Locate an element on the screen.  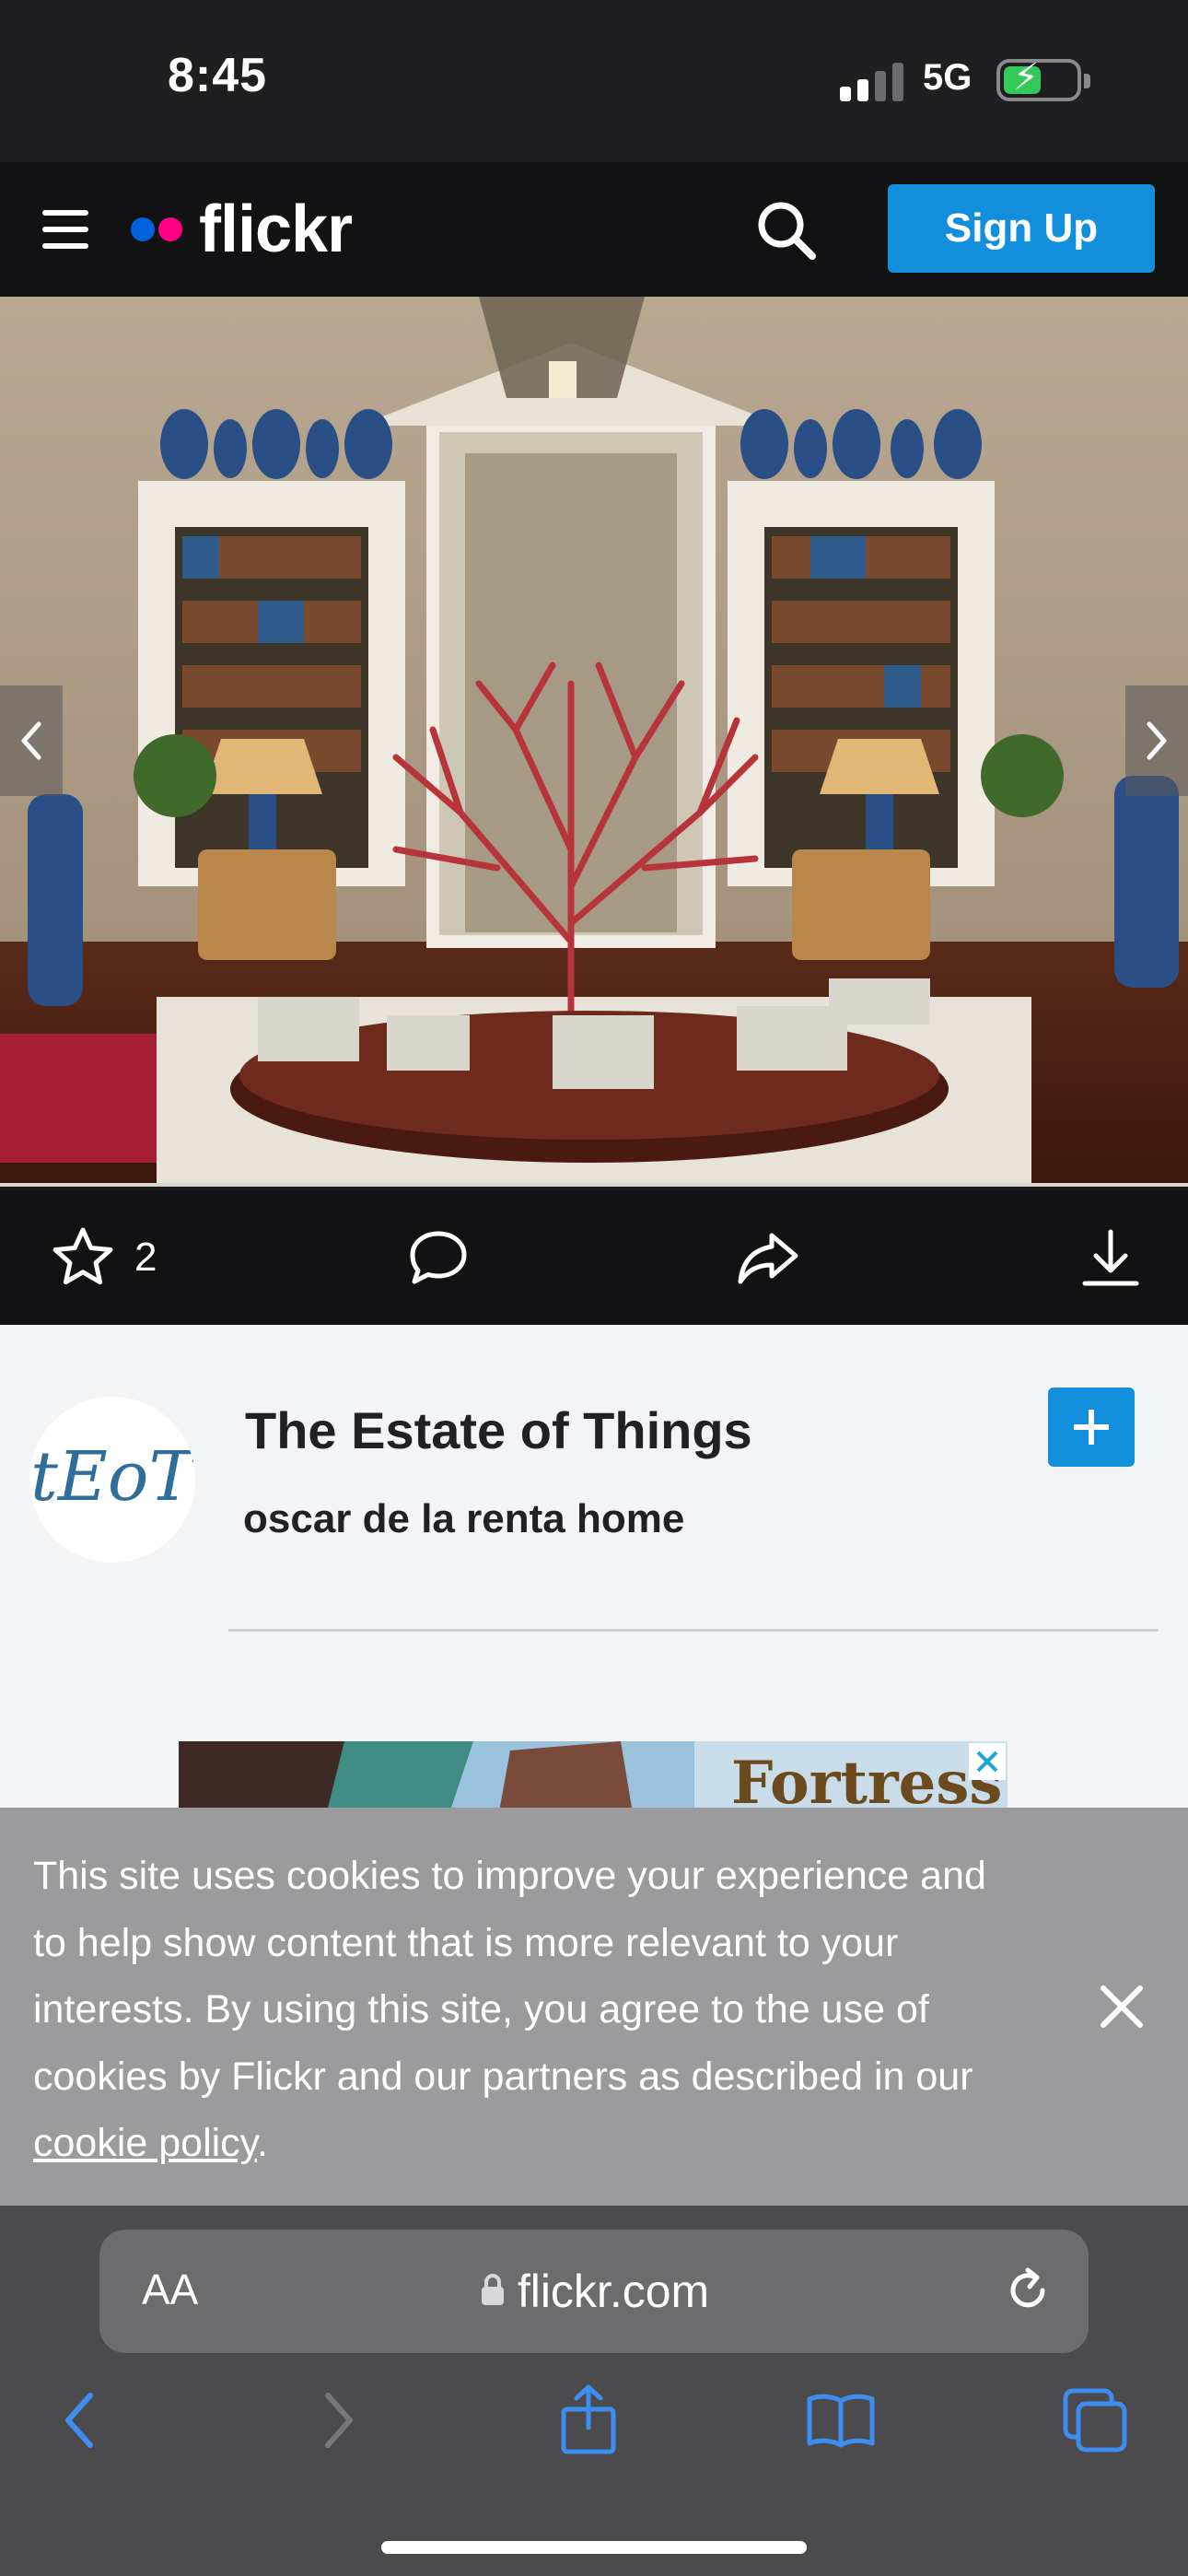
ad-headline: Fortress is located at coordinates (867, 1778).